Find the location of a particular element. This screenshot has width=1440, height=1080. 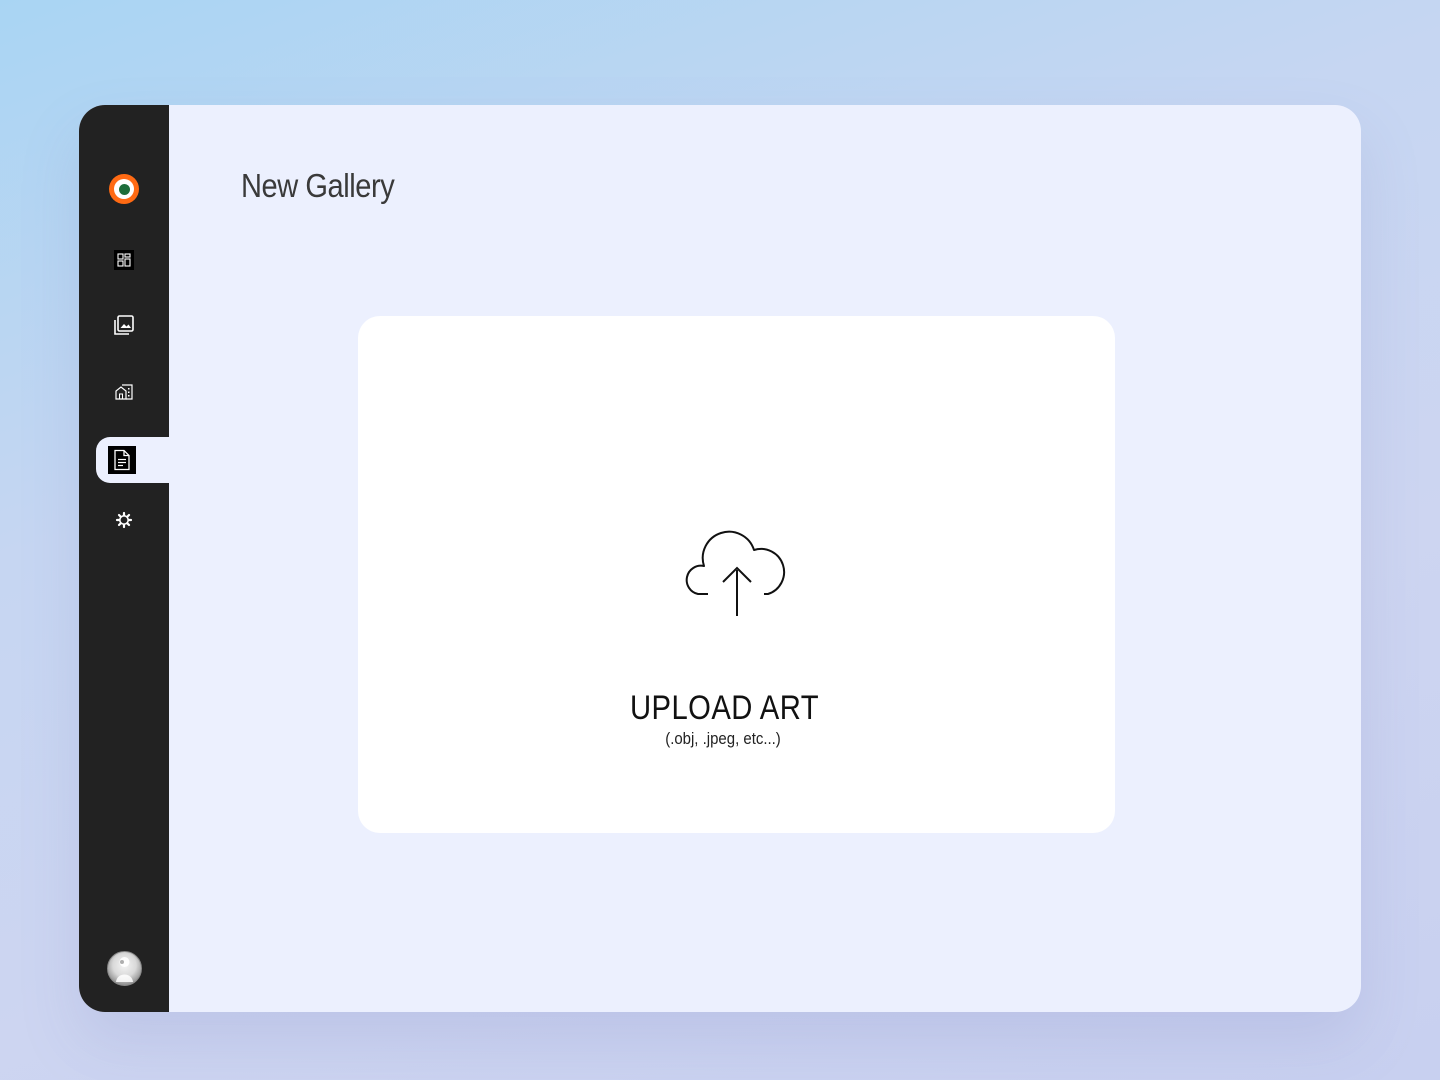

sidebar-item-settings is located at coordinates (124, 520).